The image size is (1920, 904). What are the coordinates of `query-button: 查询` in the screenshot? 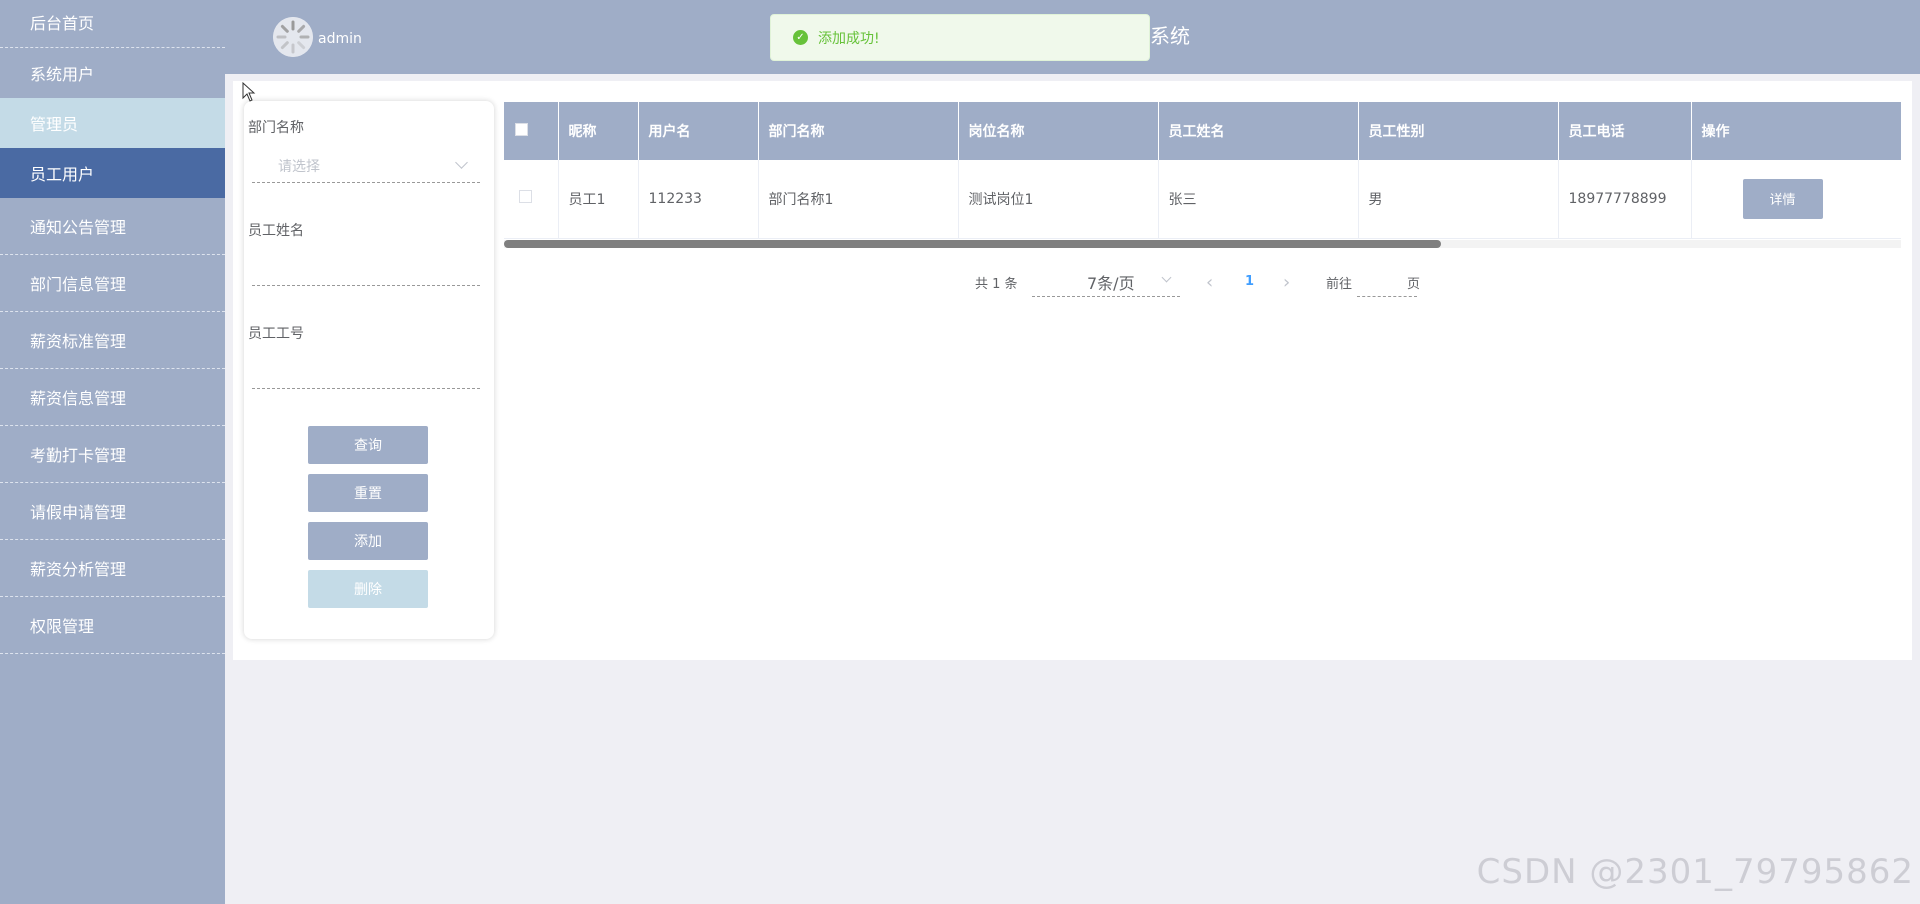 It's located at (368, 445).